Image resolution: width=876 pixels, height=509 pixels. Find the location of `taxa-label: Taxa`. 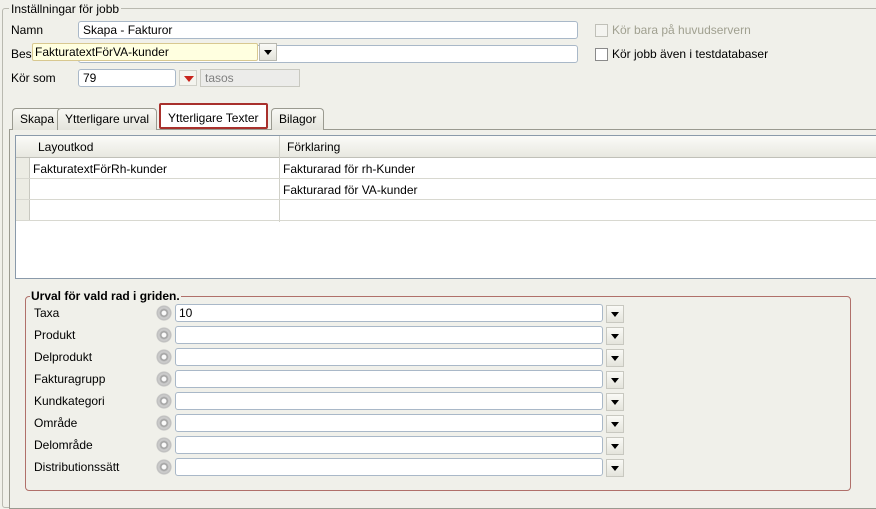

taxa-label: Taxa is located at coordinates (47, 313).